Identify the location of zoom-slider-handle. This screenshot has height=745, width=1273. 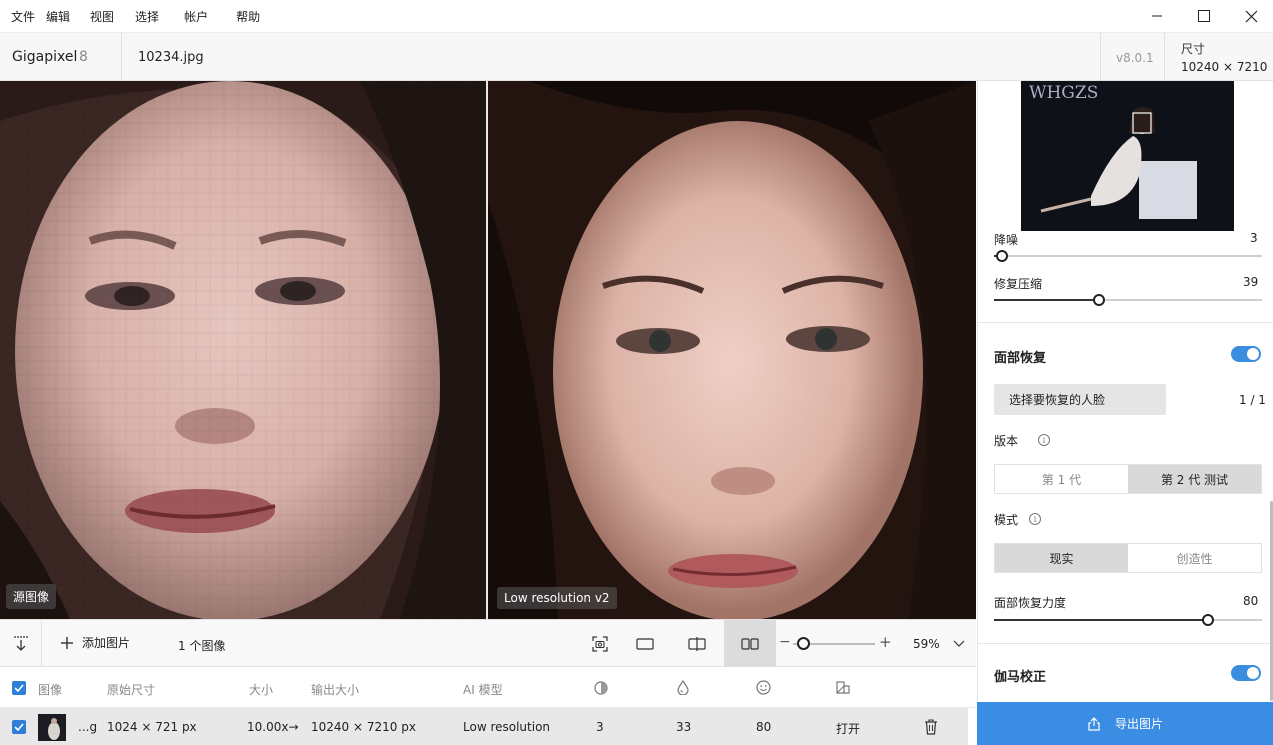
(803, 643).